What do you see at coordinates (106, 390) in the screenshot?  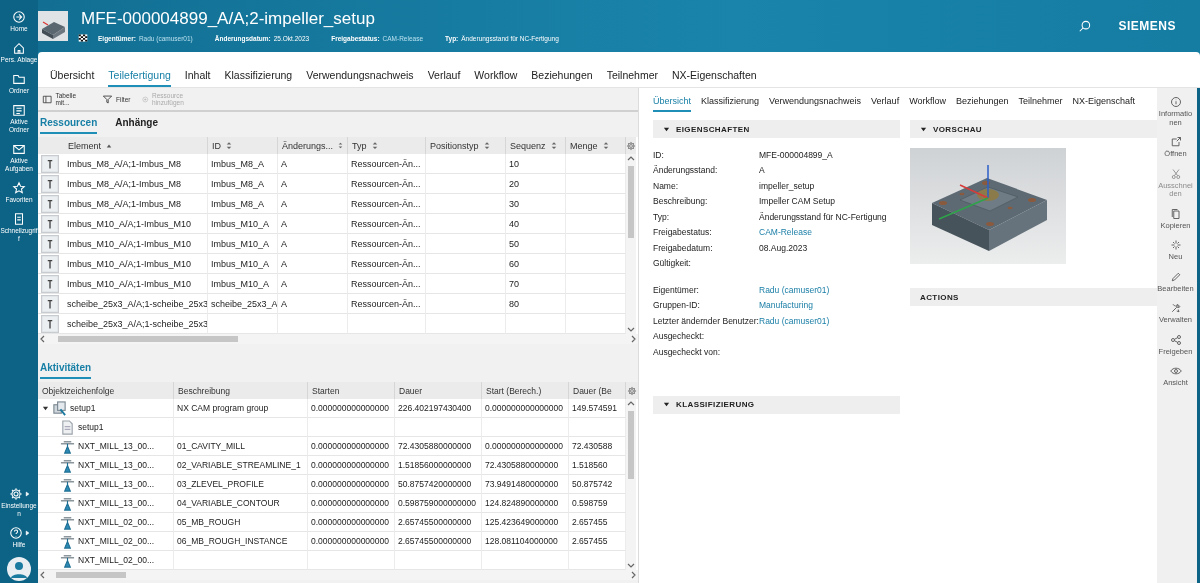 I see `column-header: Objektzeichenfolge` at bounding box center [106, 390].